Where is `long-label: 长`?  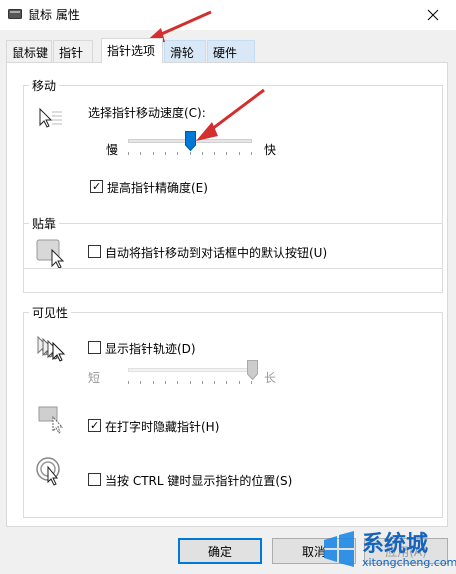
long-label: 长 is located at coordinates (270, 378).